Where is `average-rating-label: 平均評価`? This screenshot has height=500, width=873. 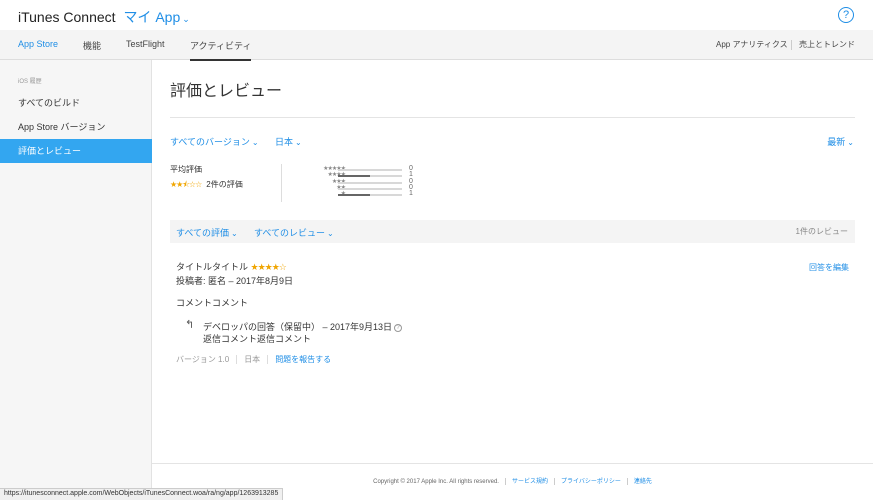
average-rating-label: 平均評価 is located at coordinates (186, 169).